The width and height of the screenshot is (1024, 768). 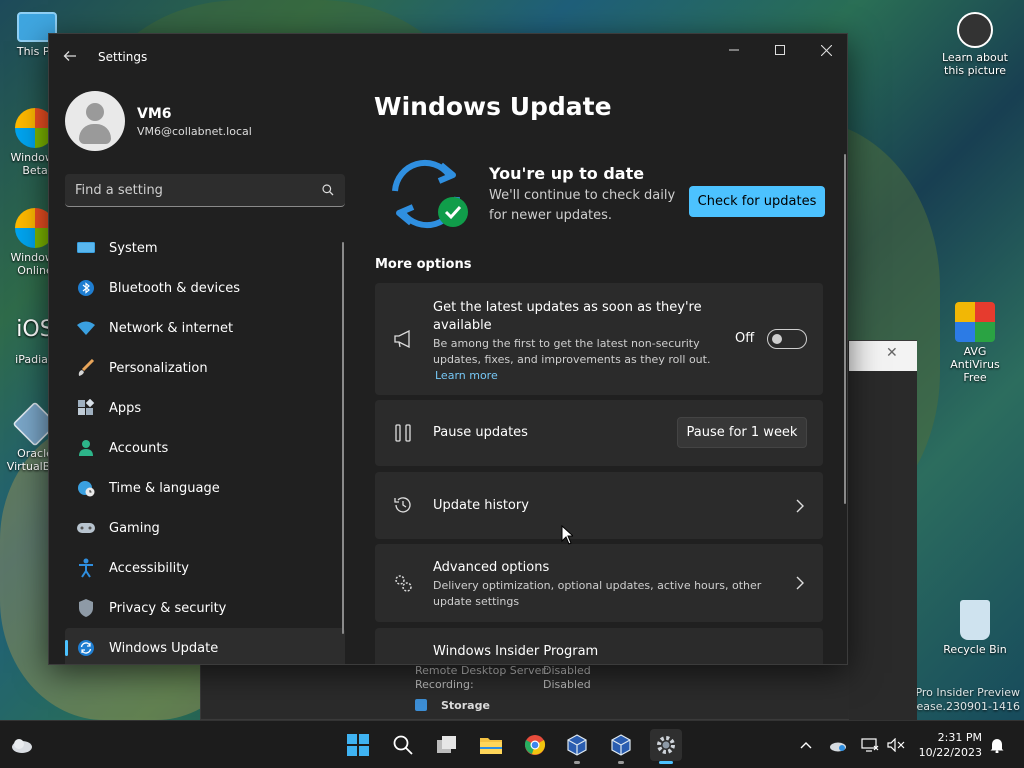 What do you see at coordinates (481, 505) in the screenshot?
I see `card-title: Update history` at bounding box center [481, 505].